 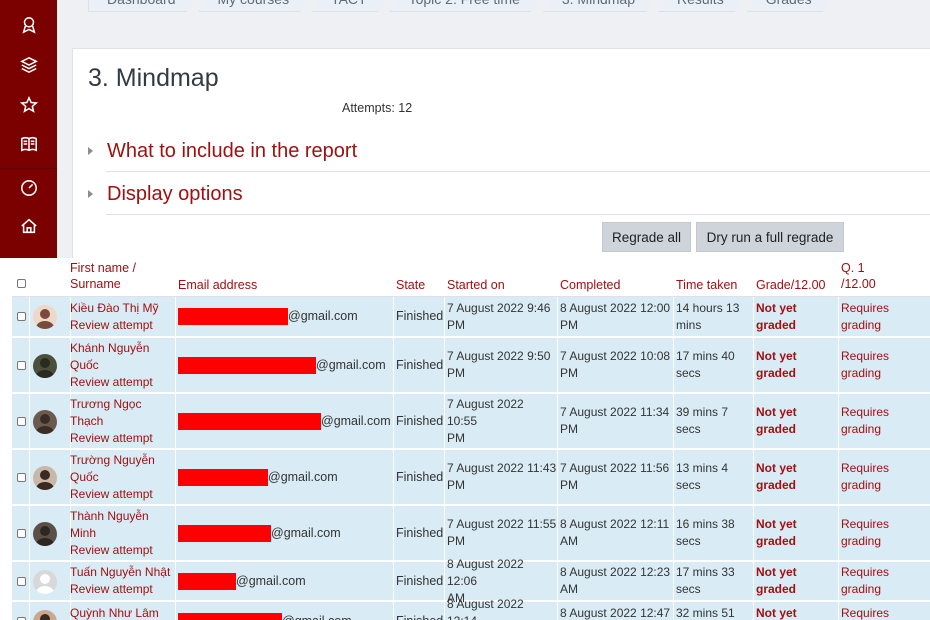 What do you see at coordinates (217, 285) in the screenshot?
I see `header-email: Email address` at bounding box center [217, 285].